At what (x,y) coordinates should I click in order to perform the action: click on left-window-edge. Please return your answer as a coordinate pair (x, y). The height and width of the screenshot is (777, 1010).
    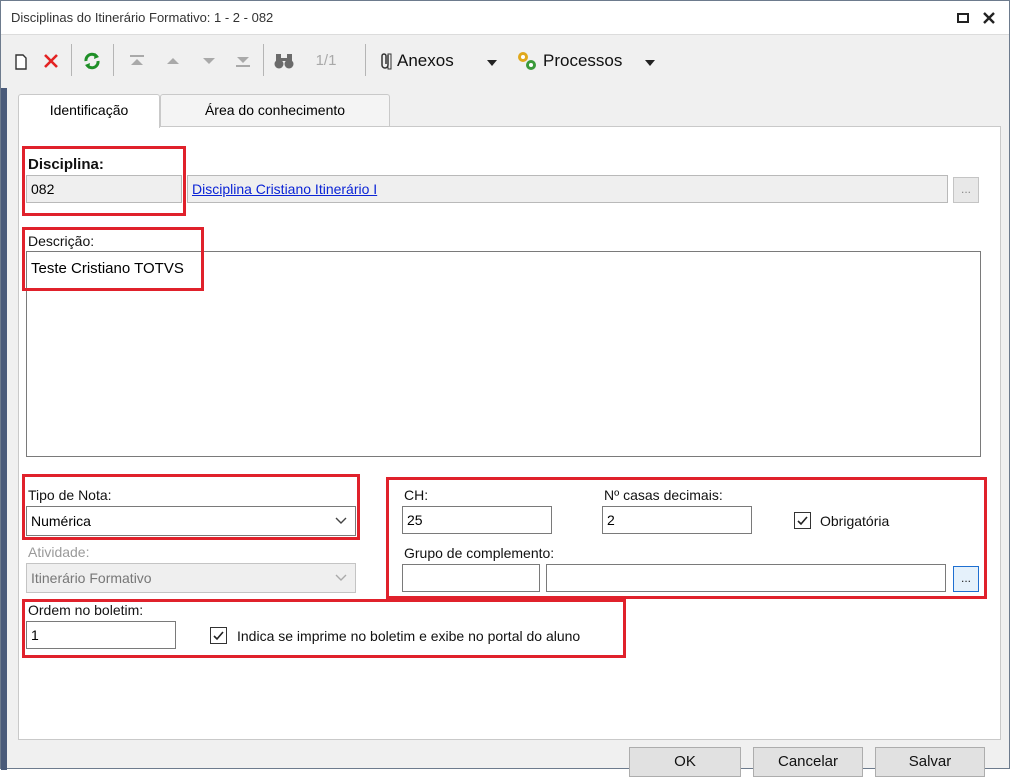
    Looking at the image, I should click on (4, 429).